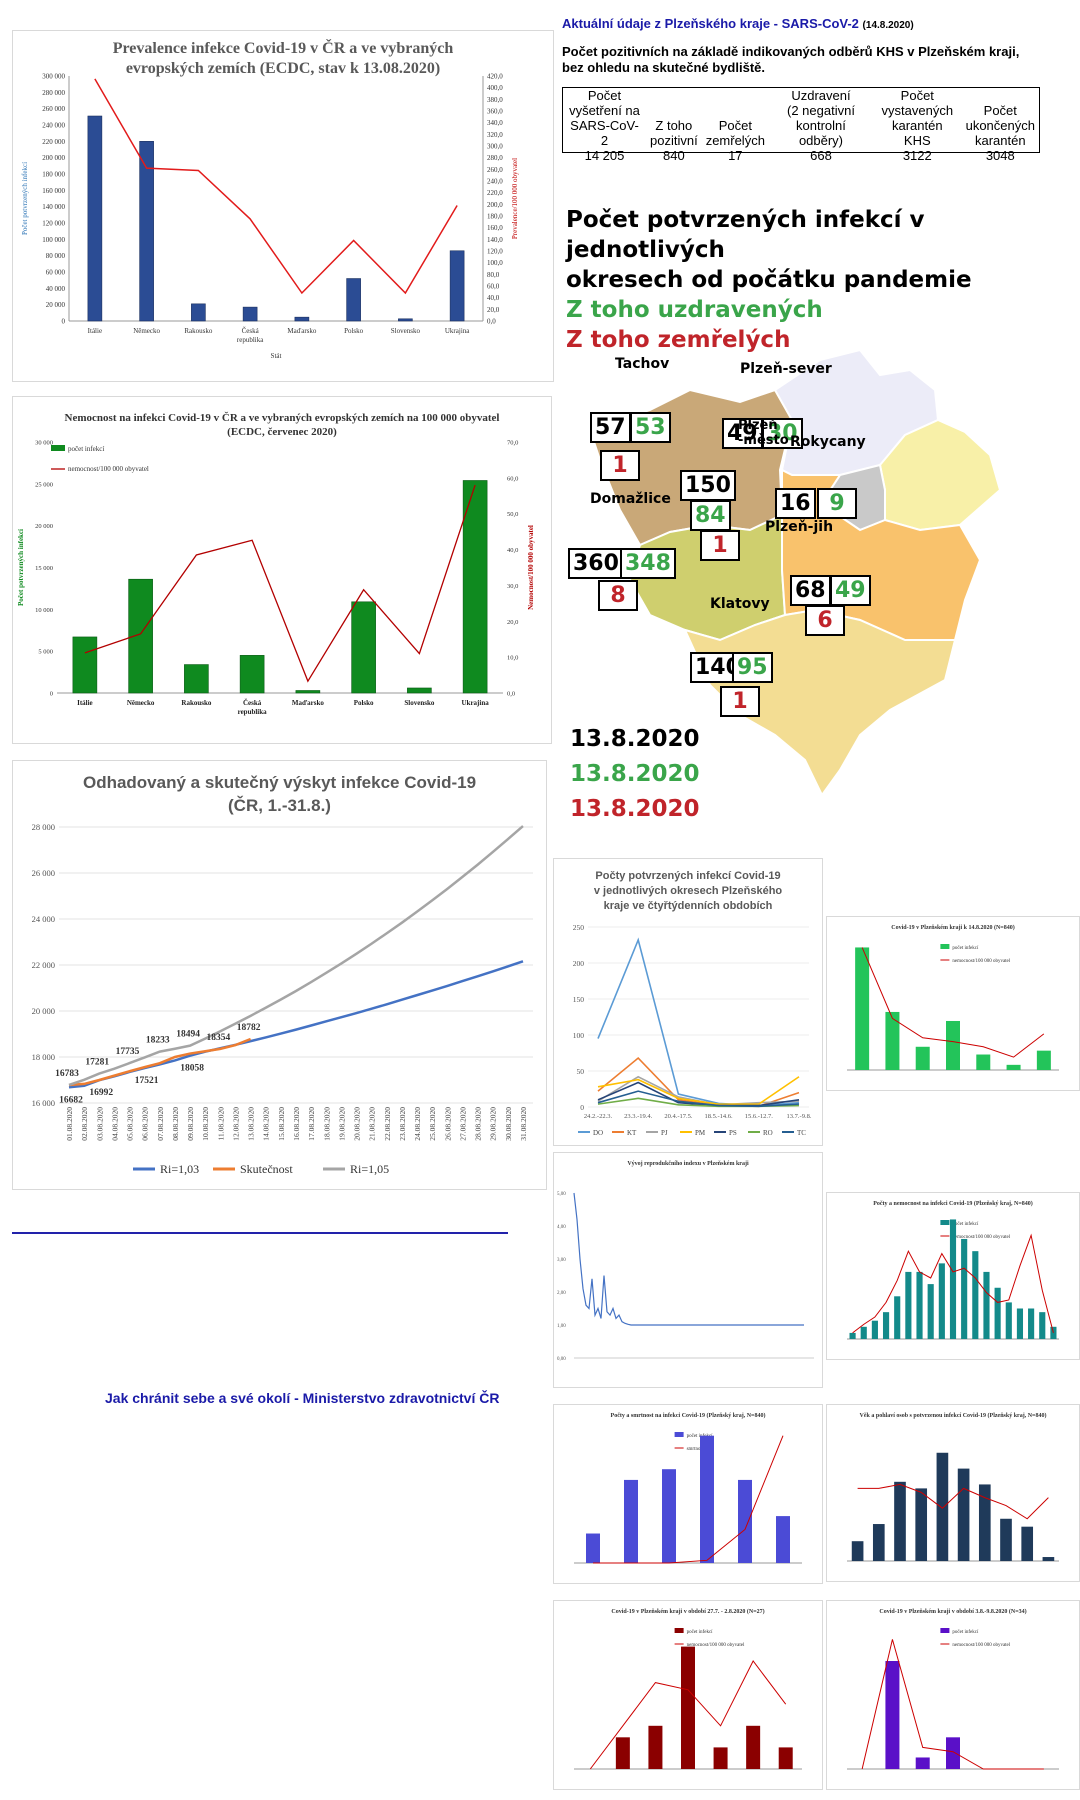 The height and width of the screenshot is (1800, 1080). What do you see at coordinates (402, 1124) in the screenshot?
I see `x-tick-label: 23.08.2020` at bounding box center [402, 1124].